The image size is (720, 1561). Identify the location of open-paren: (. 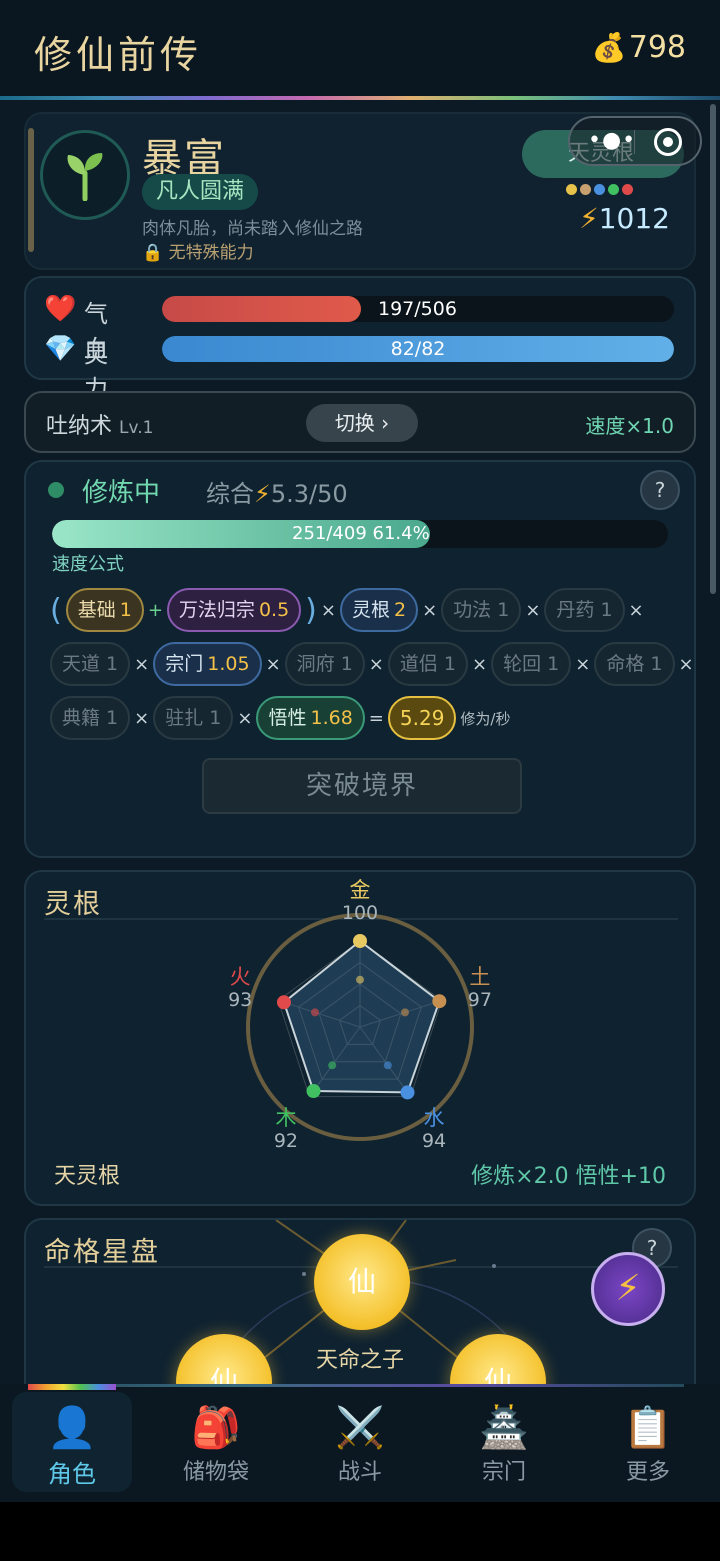
(56, 610).